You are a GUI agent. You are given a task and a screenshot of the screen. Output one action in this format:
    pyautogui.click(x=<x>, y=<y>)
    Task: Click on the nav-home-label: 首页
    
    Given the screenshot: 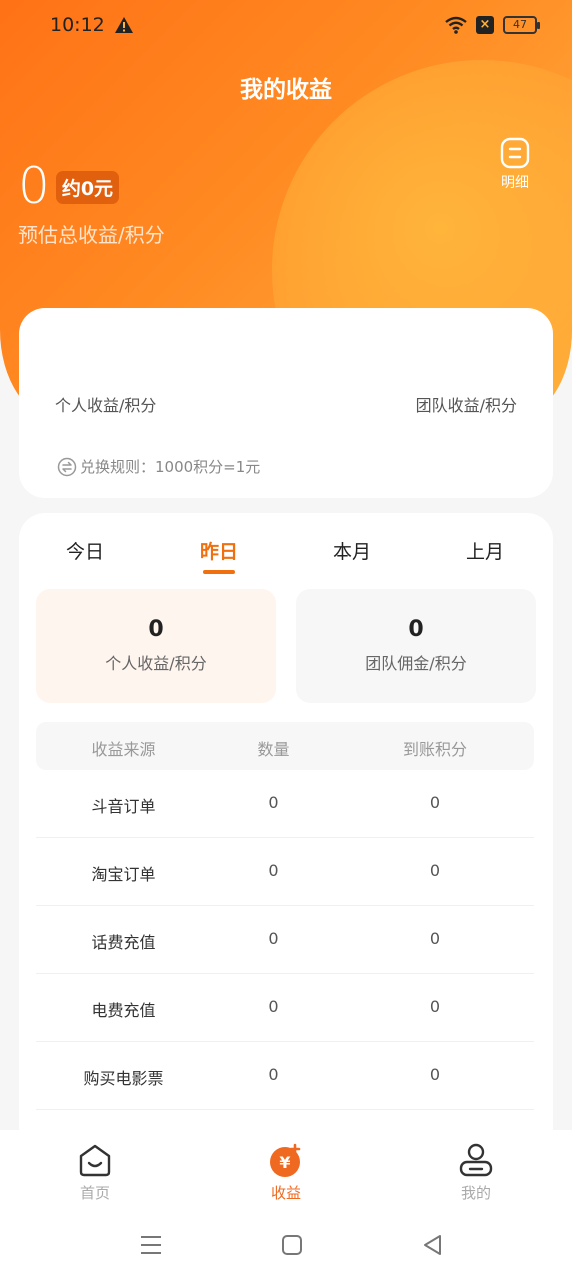 What is the action you would take?
    pyautogui.click(x=94, y=1193)
    